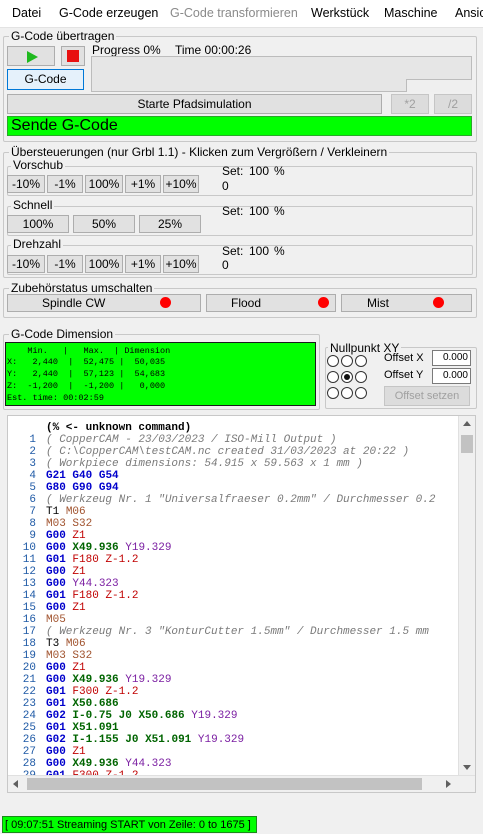 This screenshot has width=483, height=834. What do you see at coordinates (29, 572) in the screenshot?
I see `line-number: 12` at bounding box center [29, 572].